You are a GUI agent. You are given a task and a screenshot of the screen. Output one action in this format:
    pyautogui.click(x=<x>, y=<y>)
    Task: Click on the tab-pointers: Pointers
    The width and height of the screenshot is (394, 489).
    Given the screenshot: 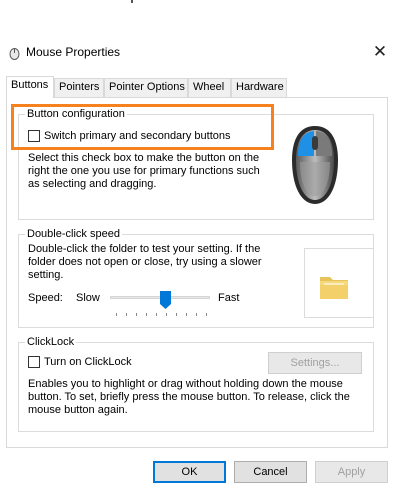 What is the action you would take?
    pyautogui.click(x=79, y=87)
    